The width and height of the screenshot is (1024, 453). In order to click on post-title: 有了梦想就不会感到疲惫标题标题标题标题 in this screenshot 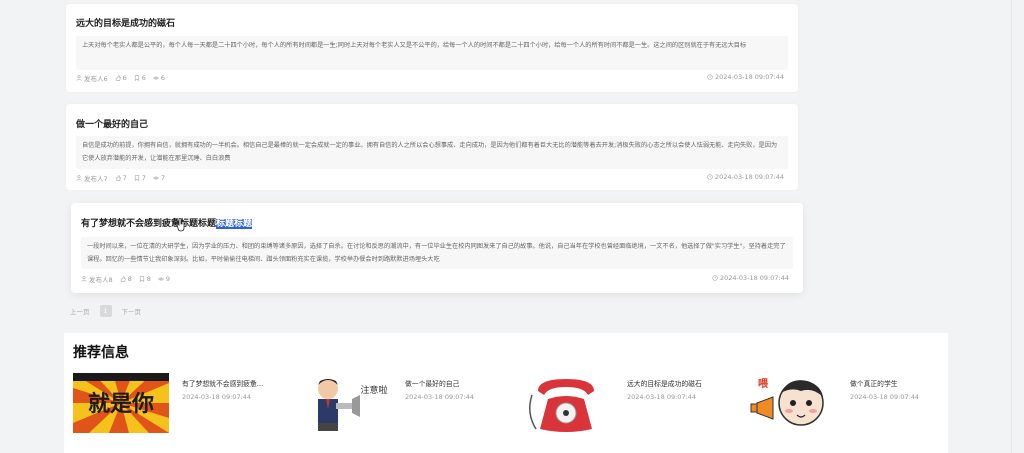, I will do `click(167, 222)`.